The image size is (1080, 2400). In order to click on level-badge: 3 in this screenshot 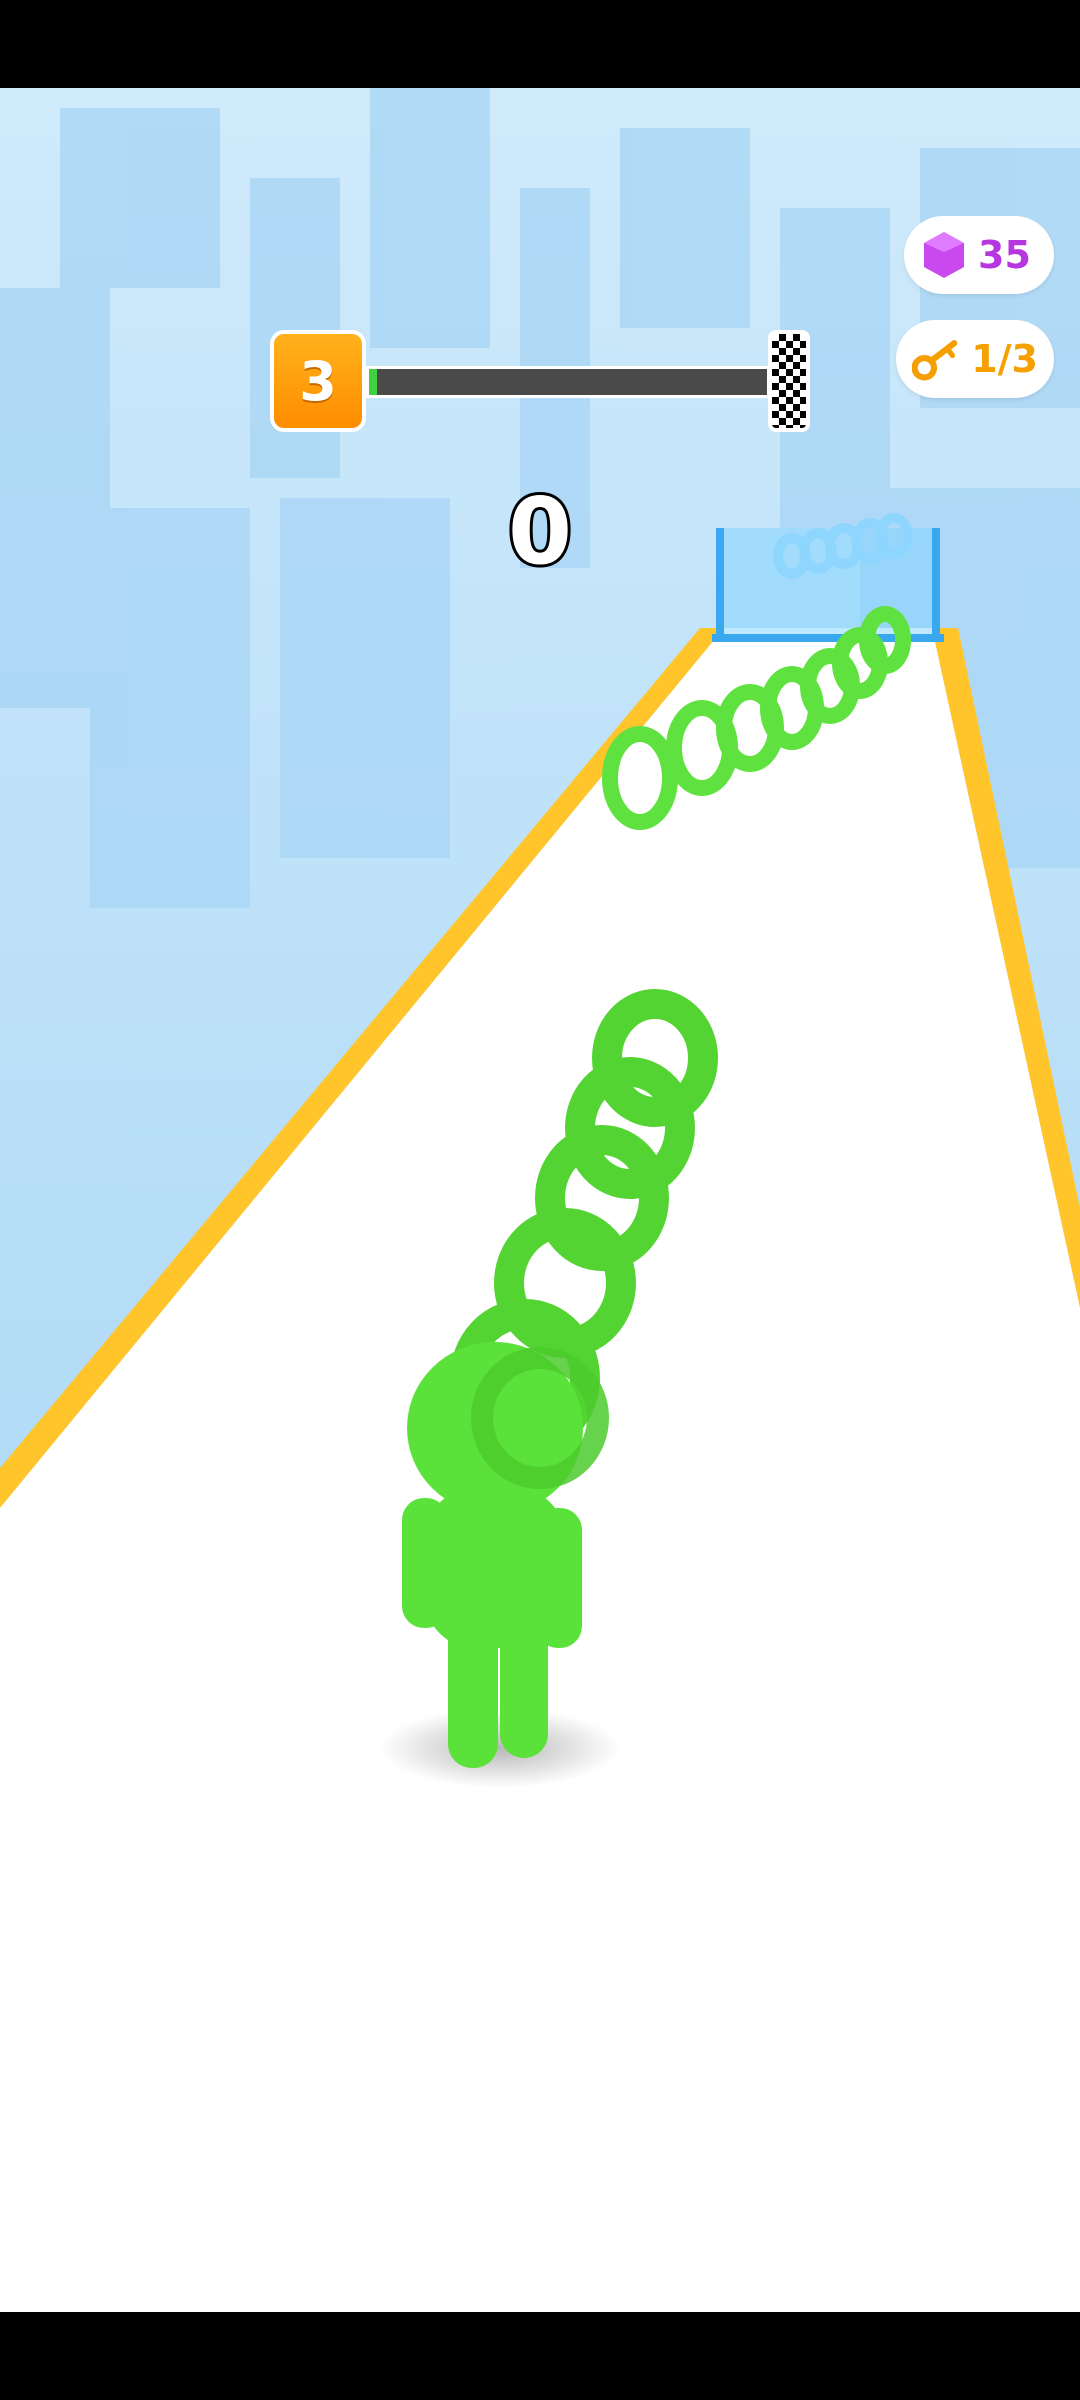, I will do `click(318, 381)`.